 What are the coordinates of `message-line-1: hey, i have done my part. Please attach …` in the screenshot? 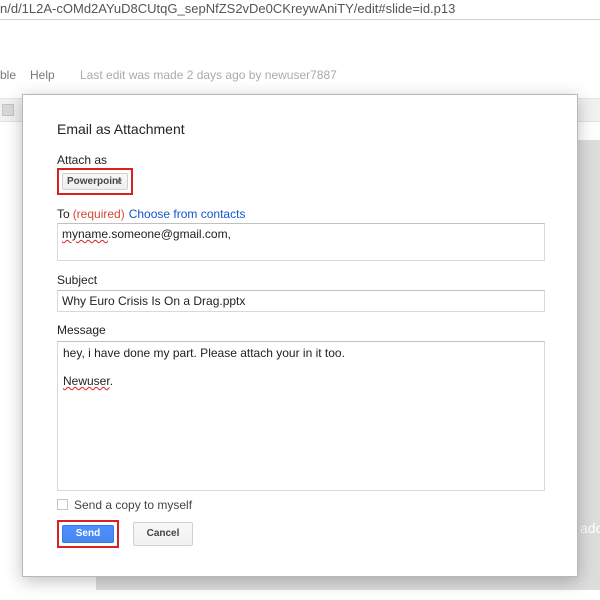 It's located at (204, 353).